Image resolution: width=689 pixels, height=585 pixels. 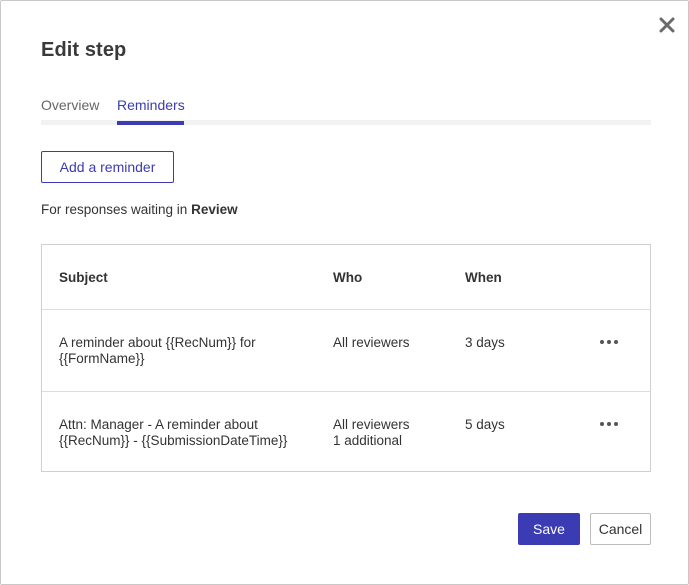 What do you see at coordinates (70, 111) in the screenshot?
I see `tab-overview: Overview` at bounding box center [70, 111].